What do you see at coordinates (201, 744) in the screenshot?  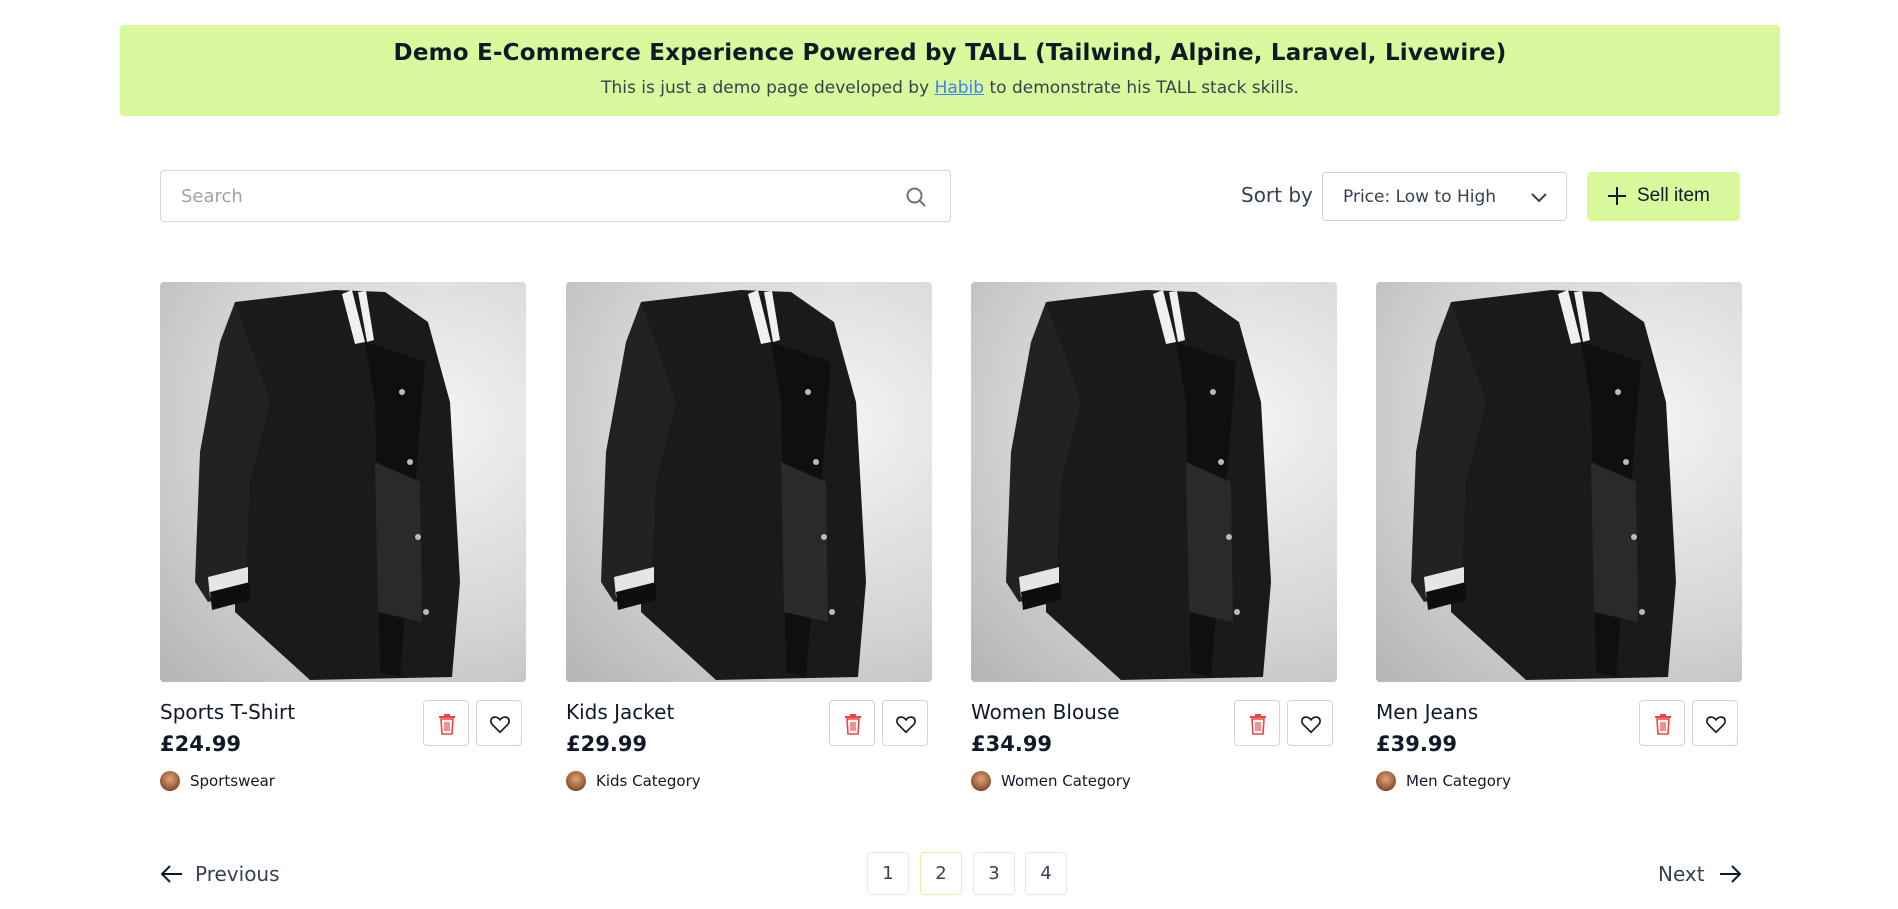 I see `product-price: £24.99` at bounding box center [201, 744].